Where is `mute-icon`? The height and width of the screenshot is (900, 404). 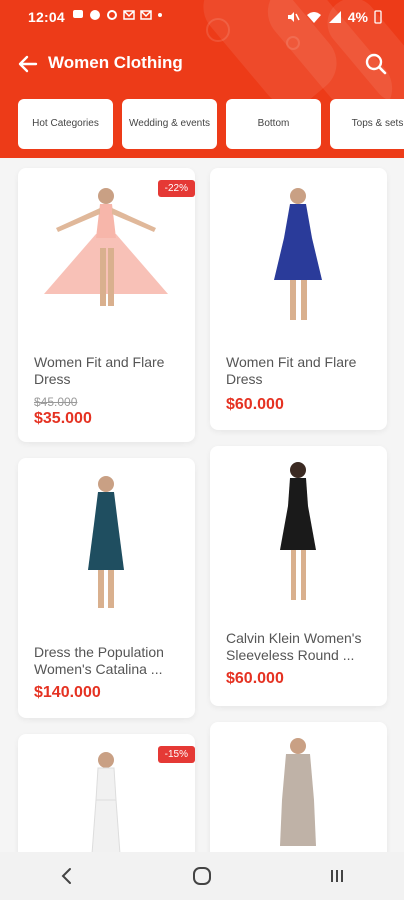
mute-icon is located at coordinates (293, 17).